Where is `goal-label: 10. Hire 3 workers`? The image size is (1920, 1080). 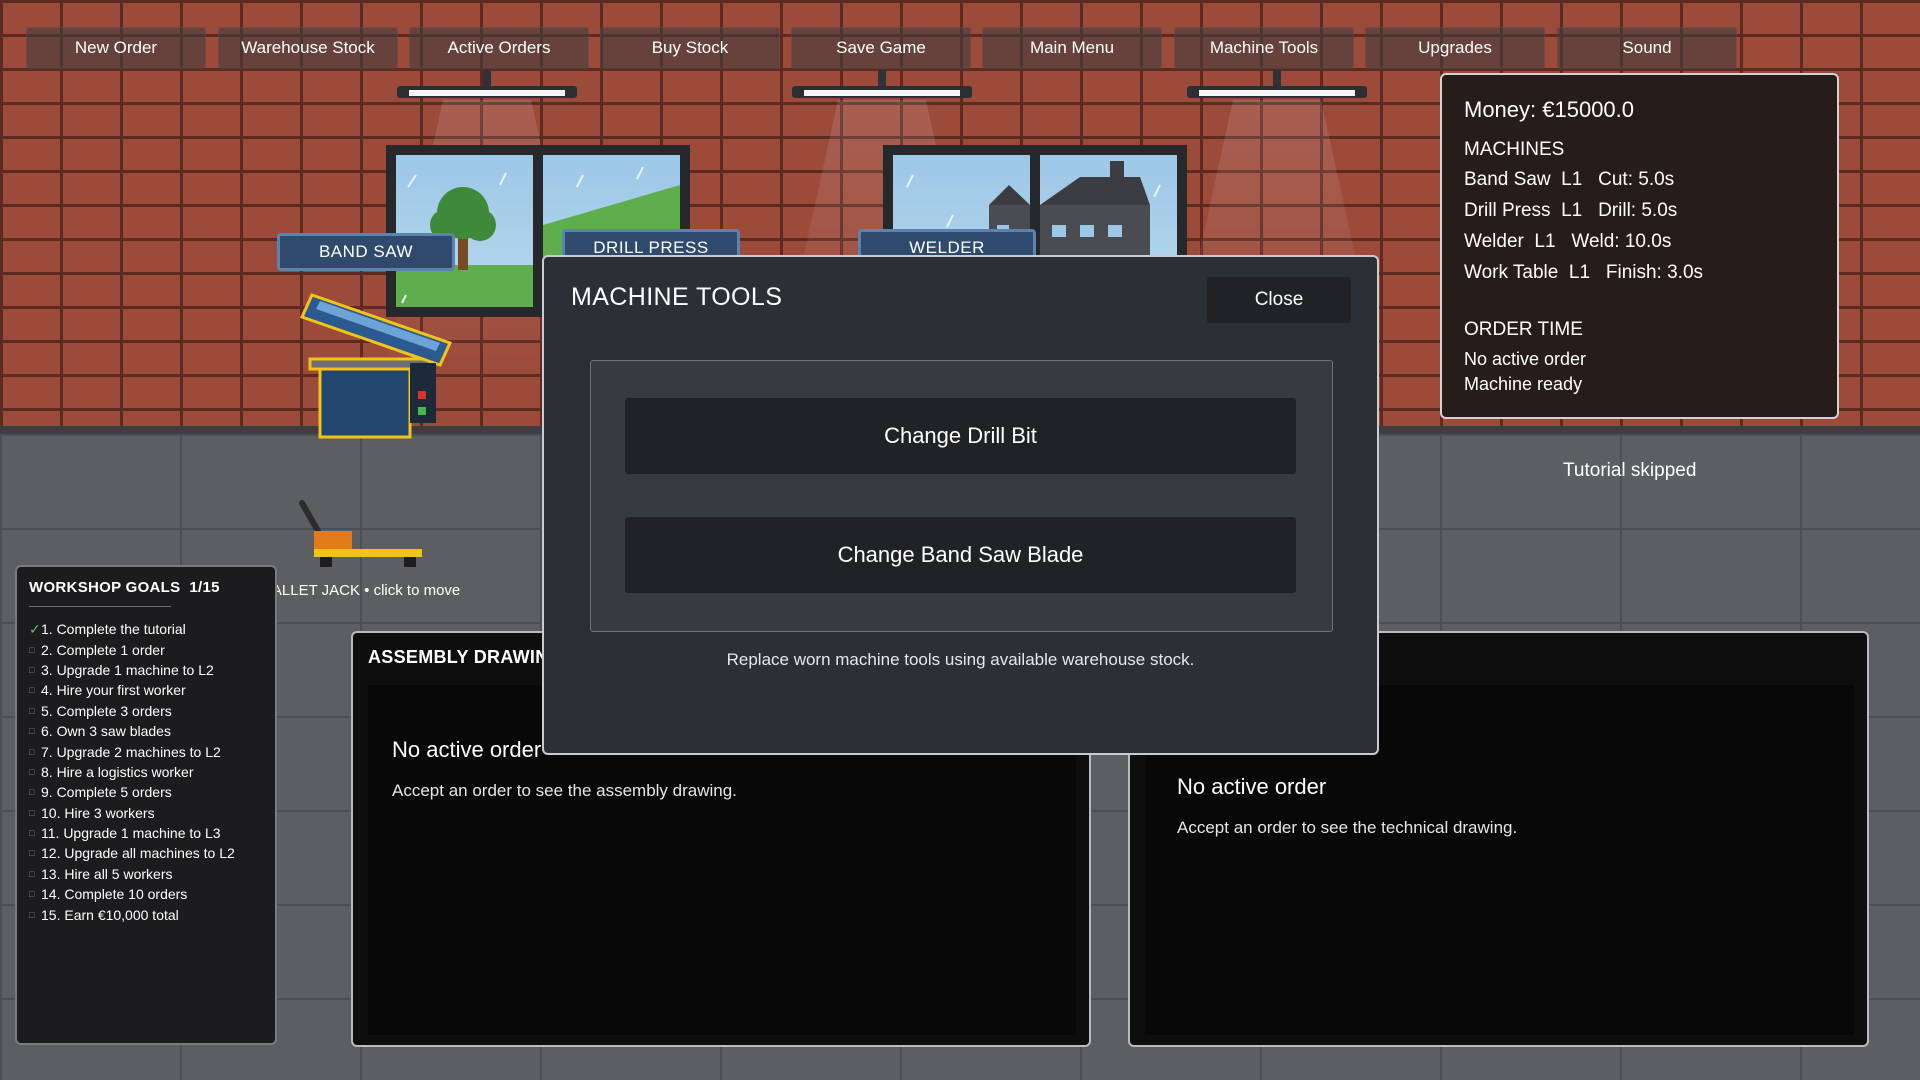
goal-label: 10. Hire 3 workers is located at coordinates (98, 812).